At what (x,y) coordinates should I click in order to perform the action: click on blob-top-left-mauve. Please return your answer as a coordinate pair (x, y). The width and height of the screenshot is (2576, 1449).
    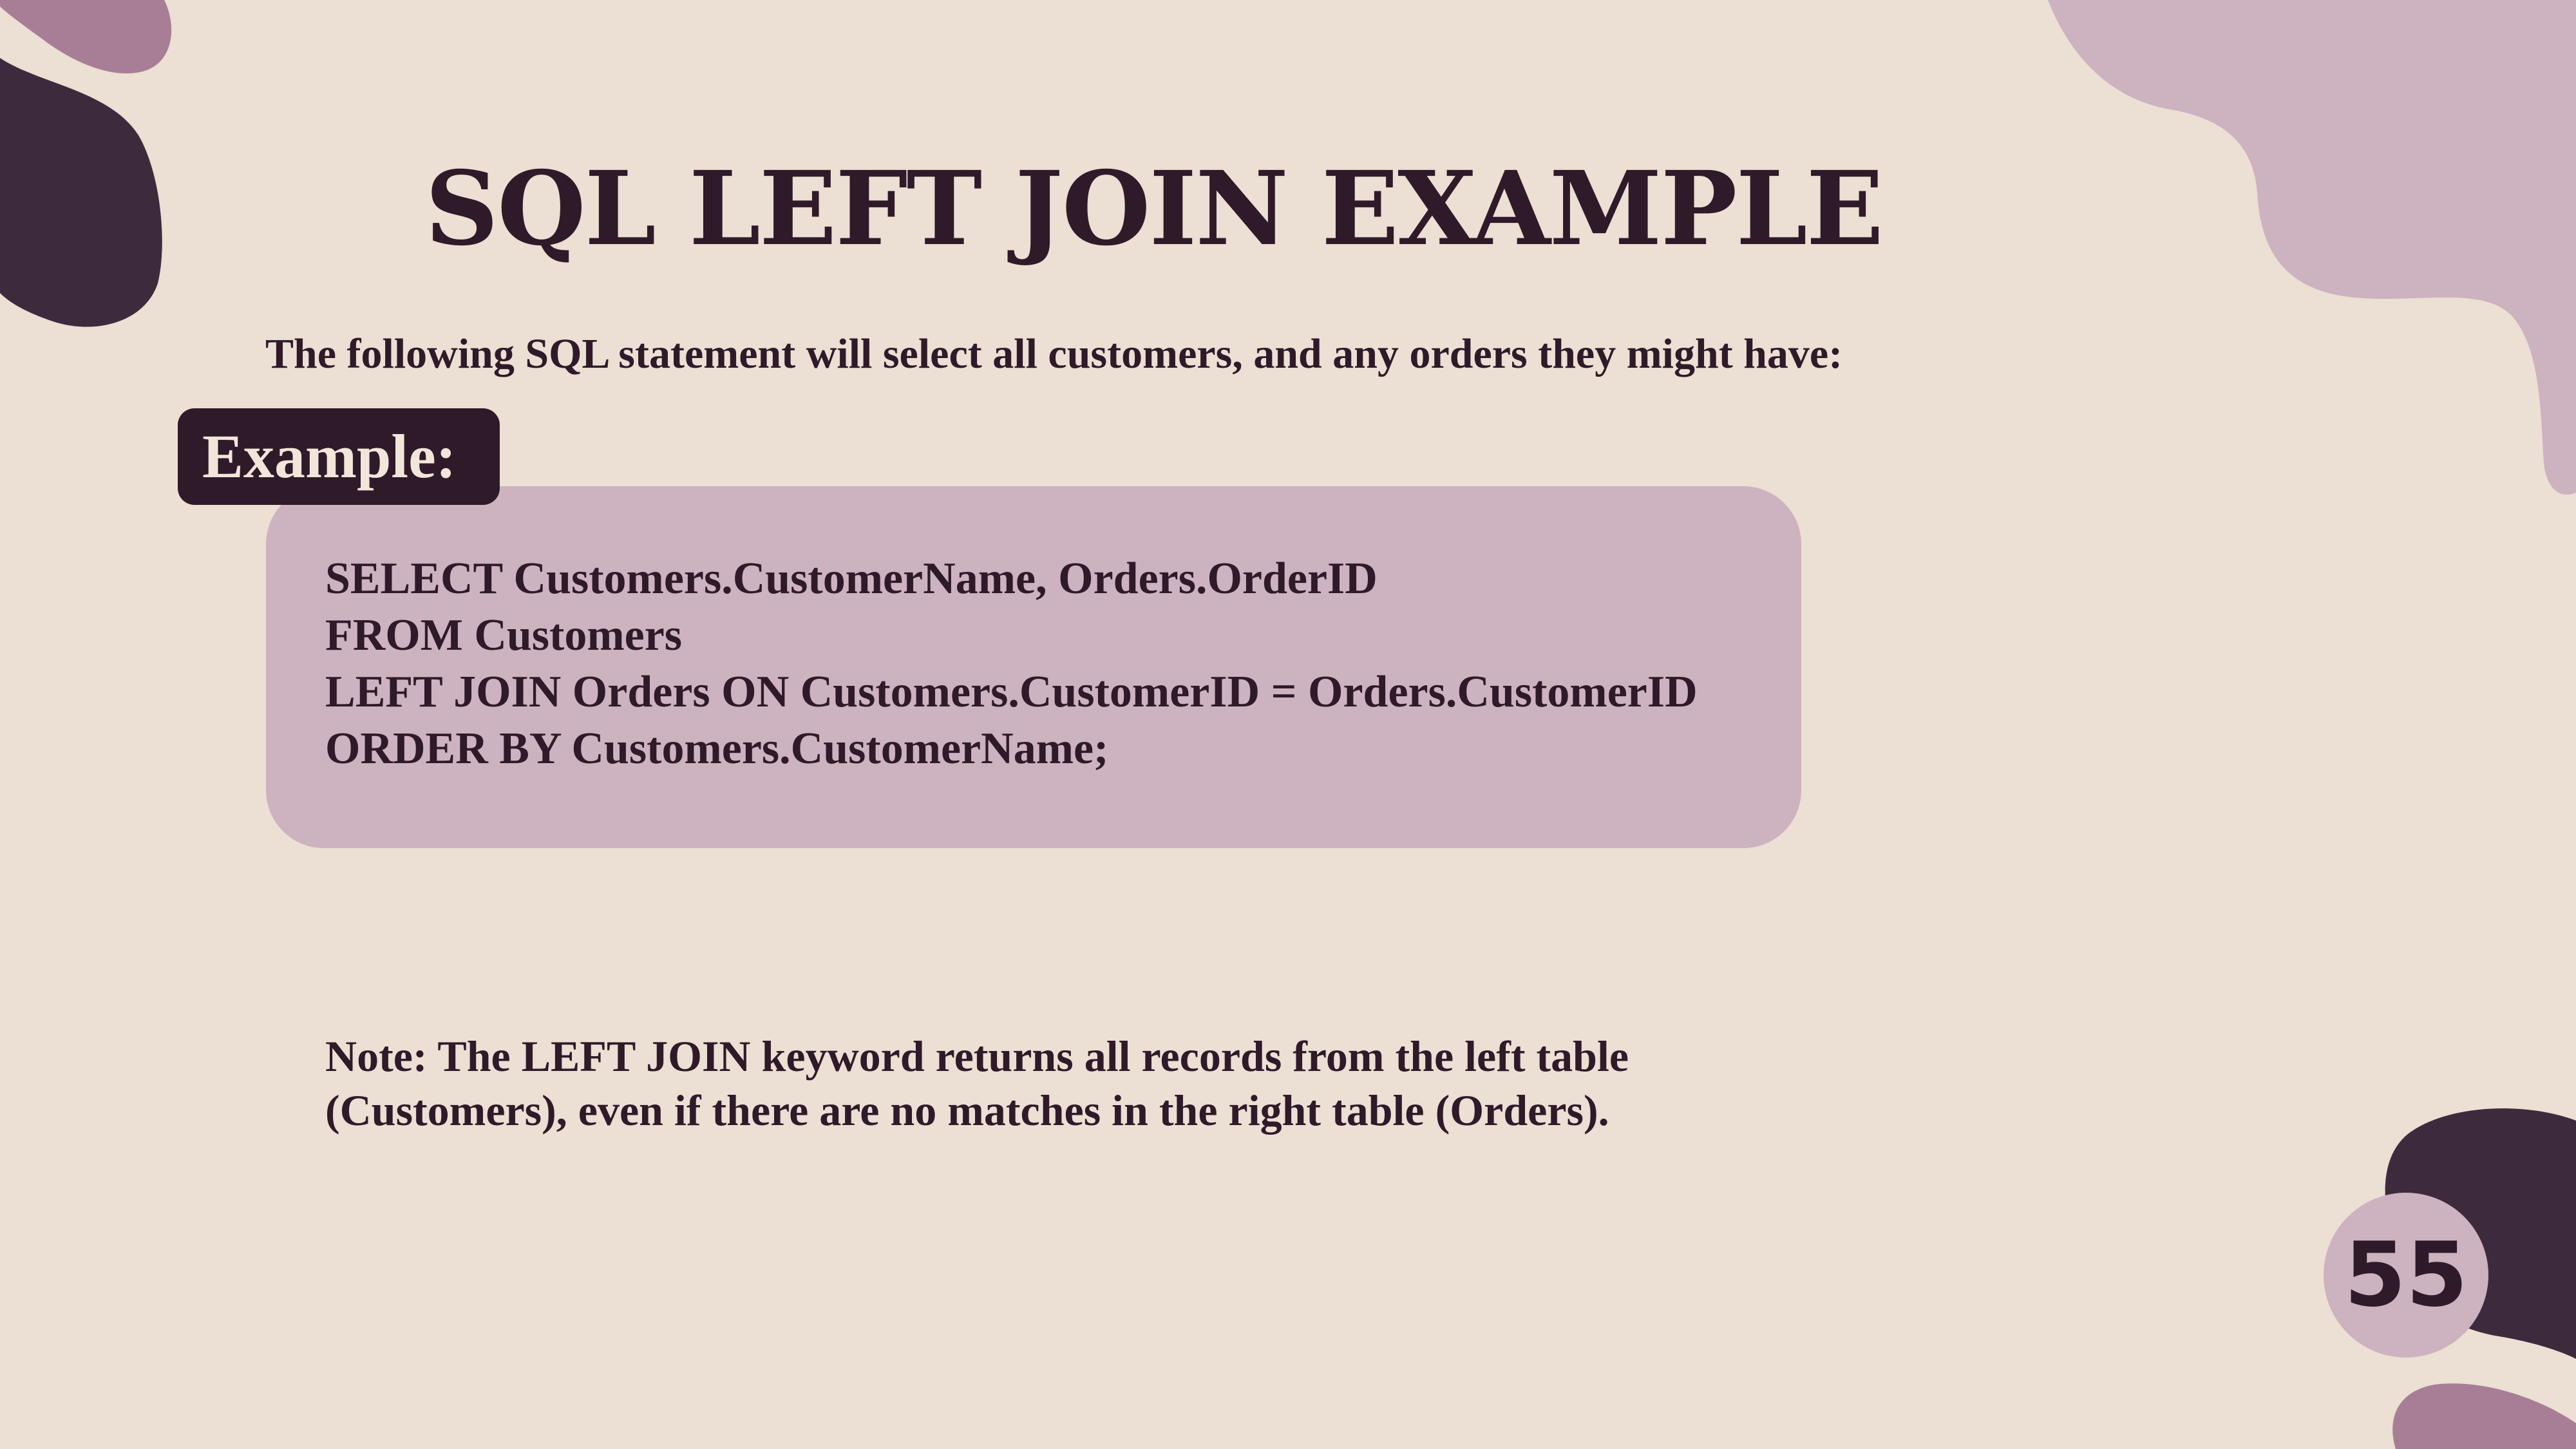
    Looking at the image, I should click on (86, 36).